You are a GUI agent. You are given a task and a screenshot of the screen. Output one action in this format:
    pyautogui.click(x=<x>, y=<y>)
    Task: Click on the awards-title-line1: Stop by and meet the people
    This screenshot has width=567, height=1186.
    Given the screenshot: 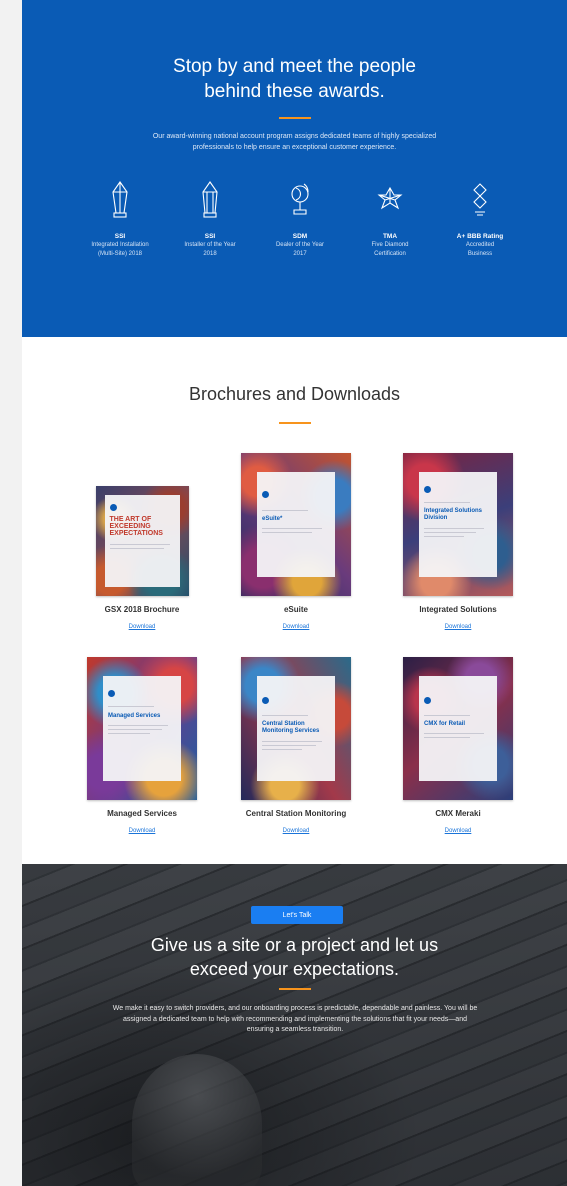 What is the action you would take?
    pyautogui.click(x=294, y=66)
    